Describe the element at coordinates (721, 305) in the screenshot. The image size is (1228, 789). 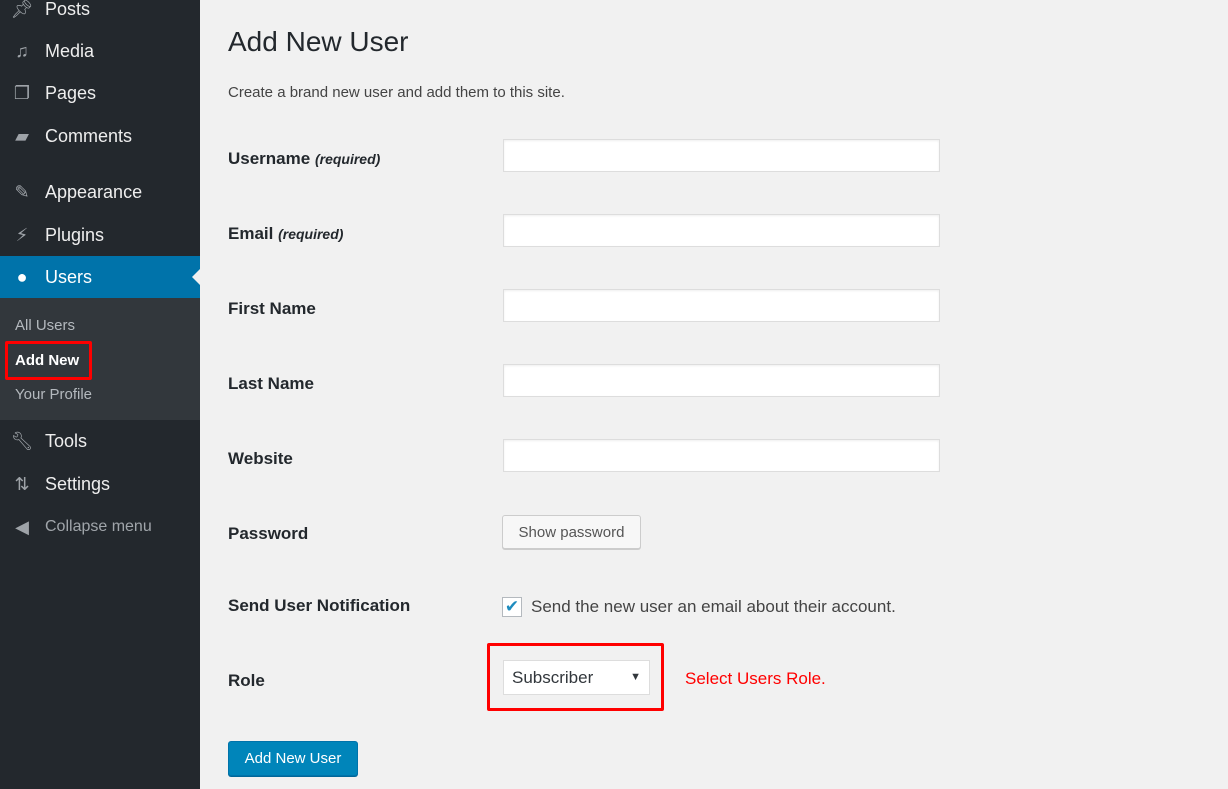
I see `first-name-input` at that location.